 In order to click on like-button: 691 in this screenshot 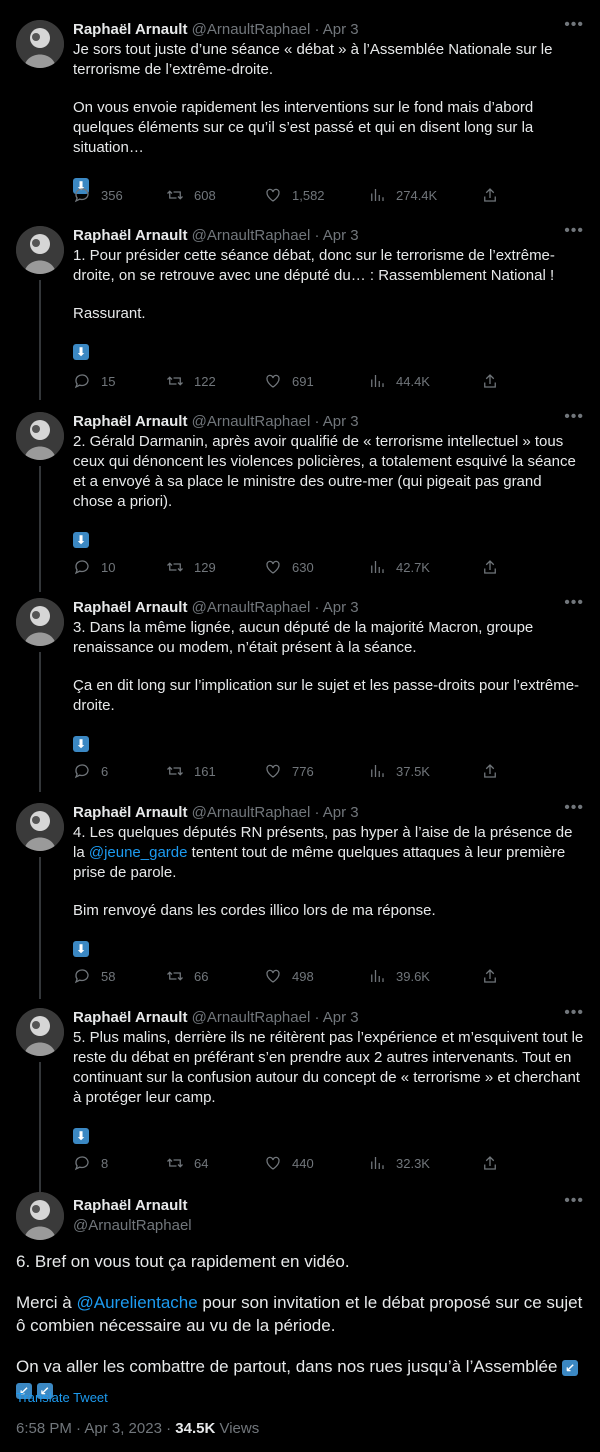, I will do `click(289, 381)`.